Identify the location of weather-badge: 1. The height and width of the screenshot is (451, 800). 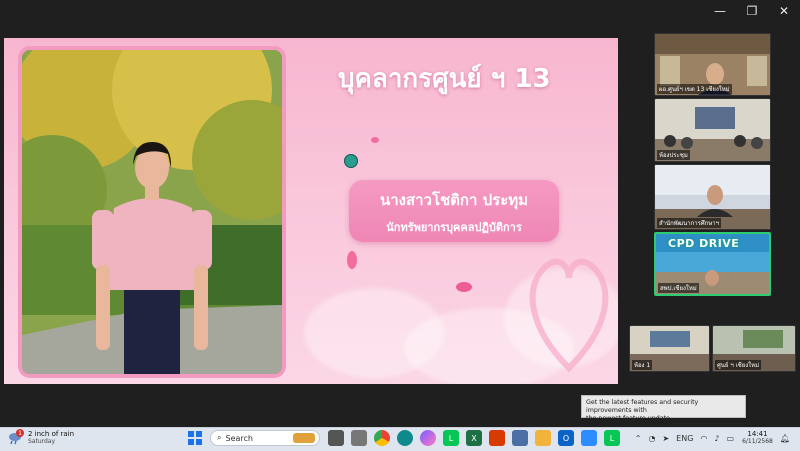
(20, 433).